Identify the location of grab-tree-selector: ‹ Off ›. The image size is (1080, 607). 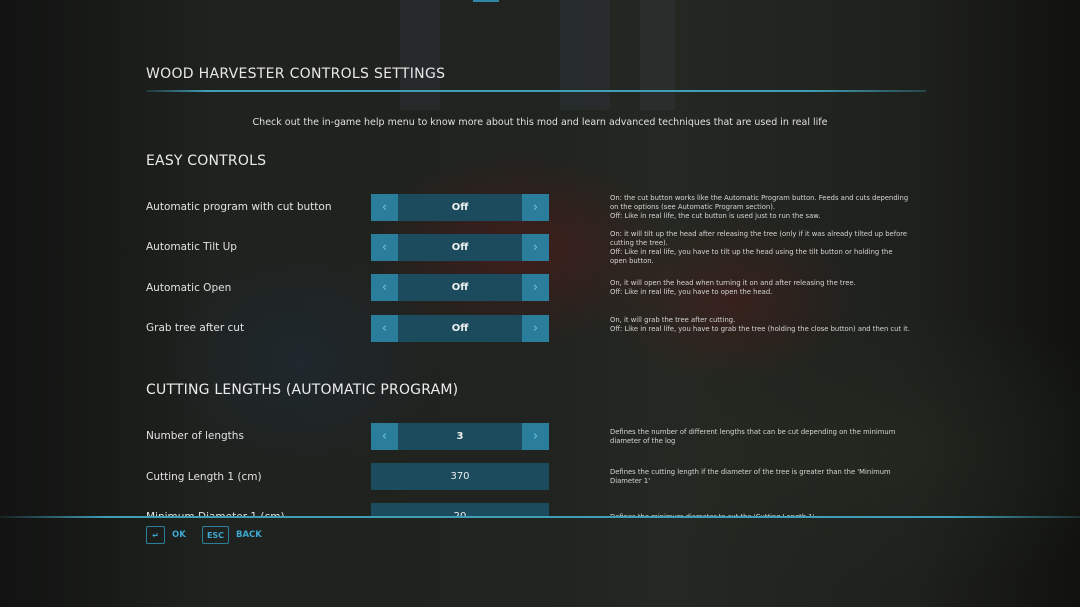
(460, 328).